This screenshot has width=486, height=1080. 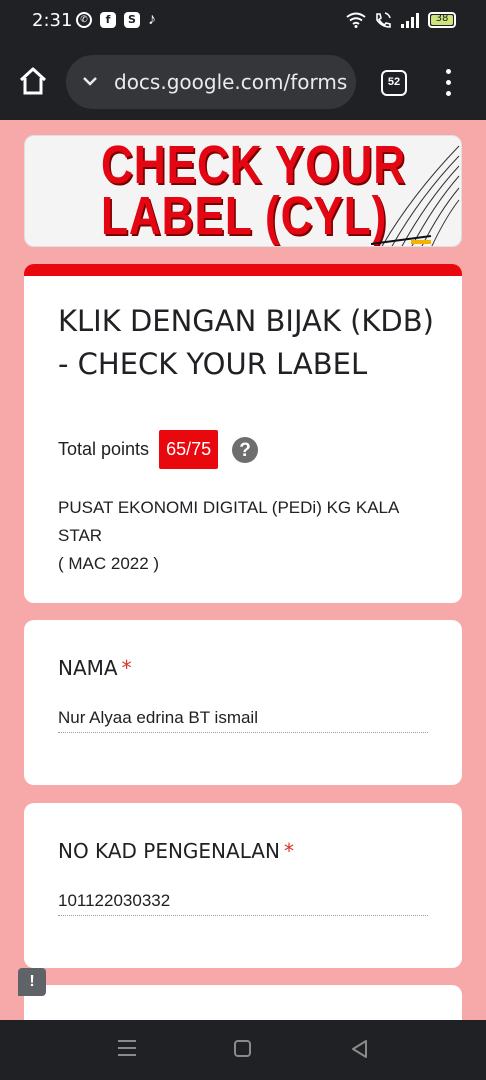 What do you see at coordinates (108, 20) in the screenshot?
I see `facebook-icon: f` at bounding box center [108, 20].